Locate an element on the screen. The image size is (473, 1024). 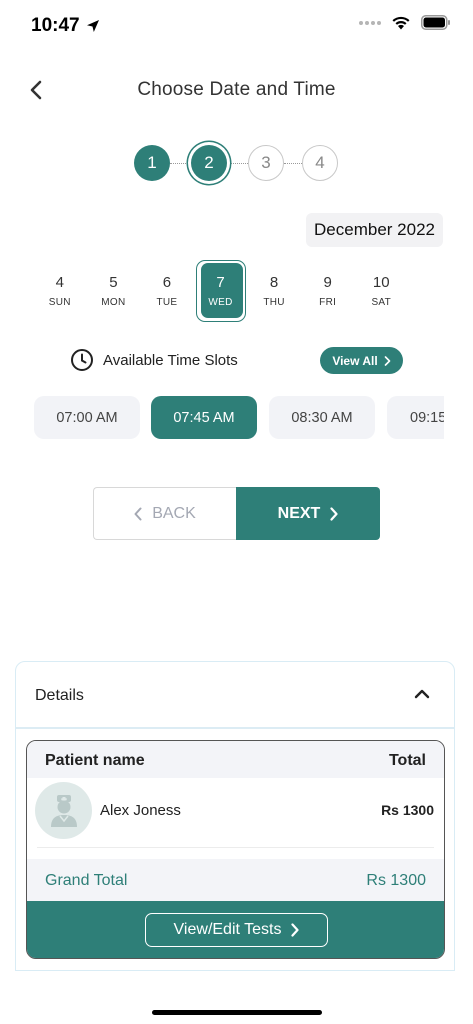
day-number: 10 is located at coordinates (381, 282).